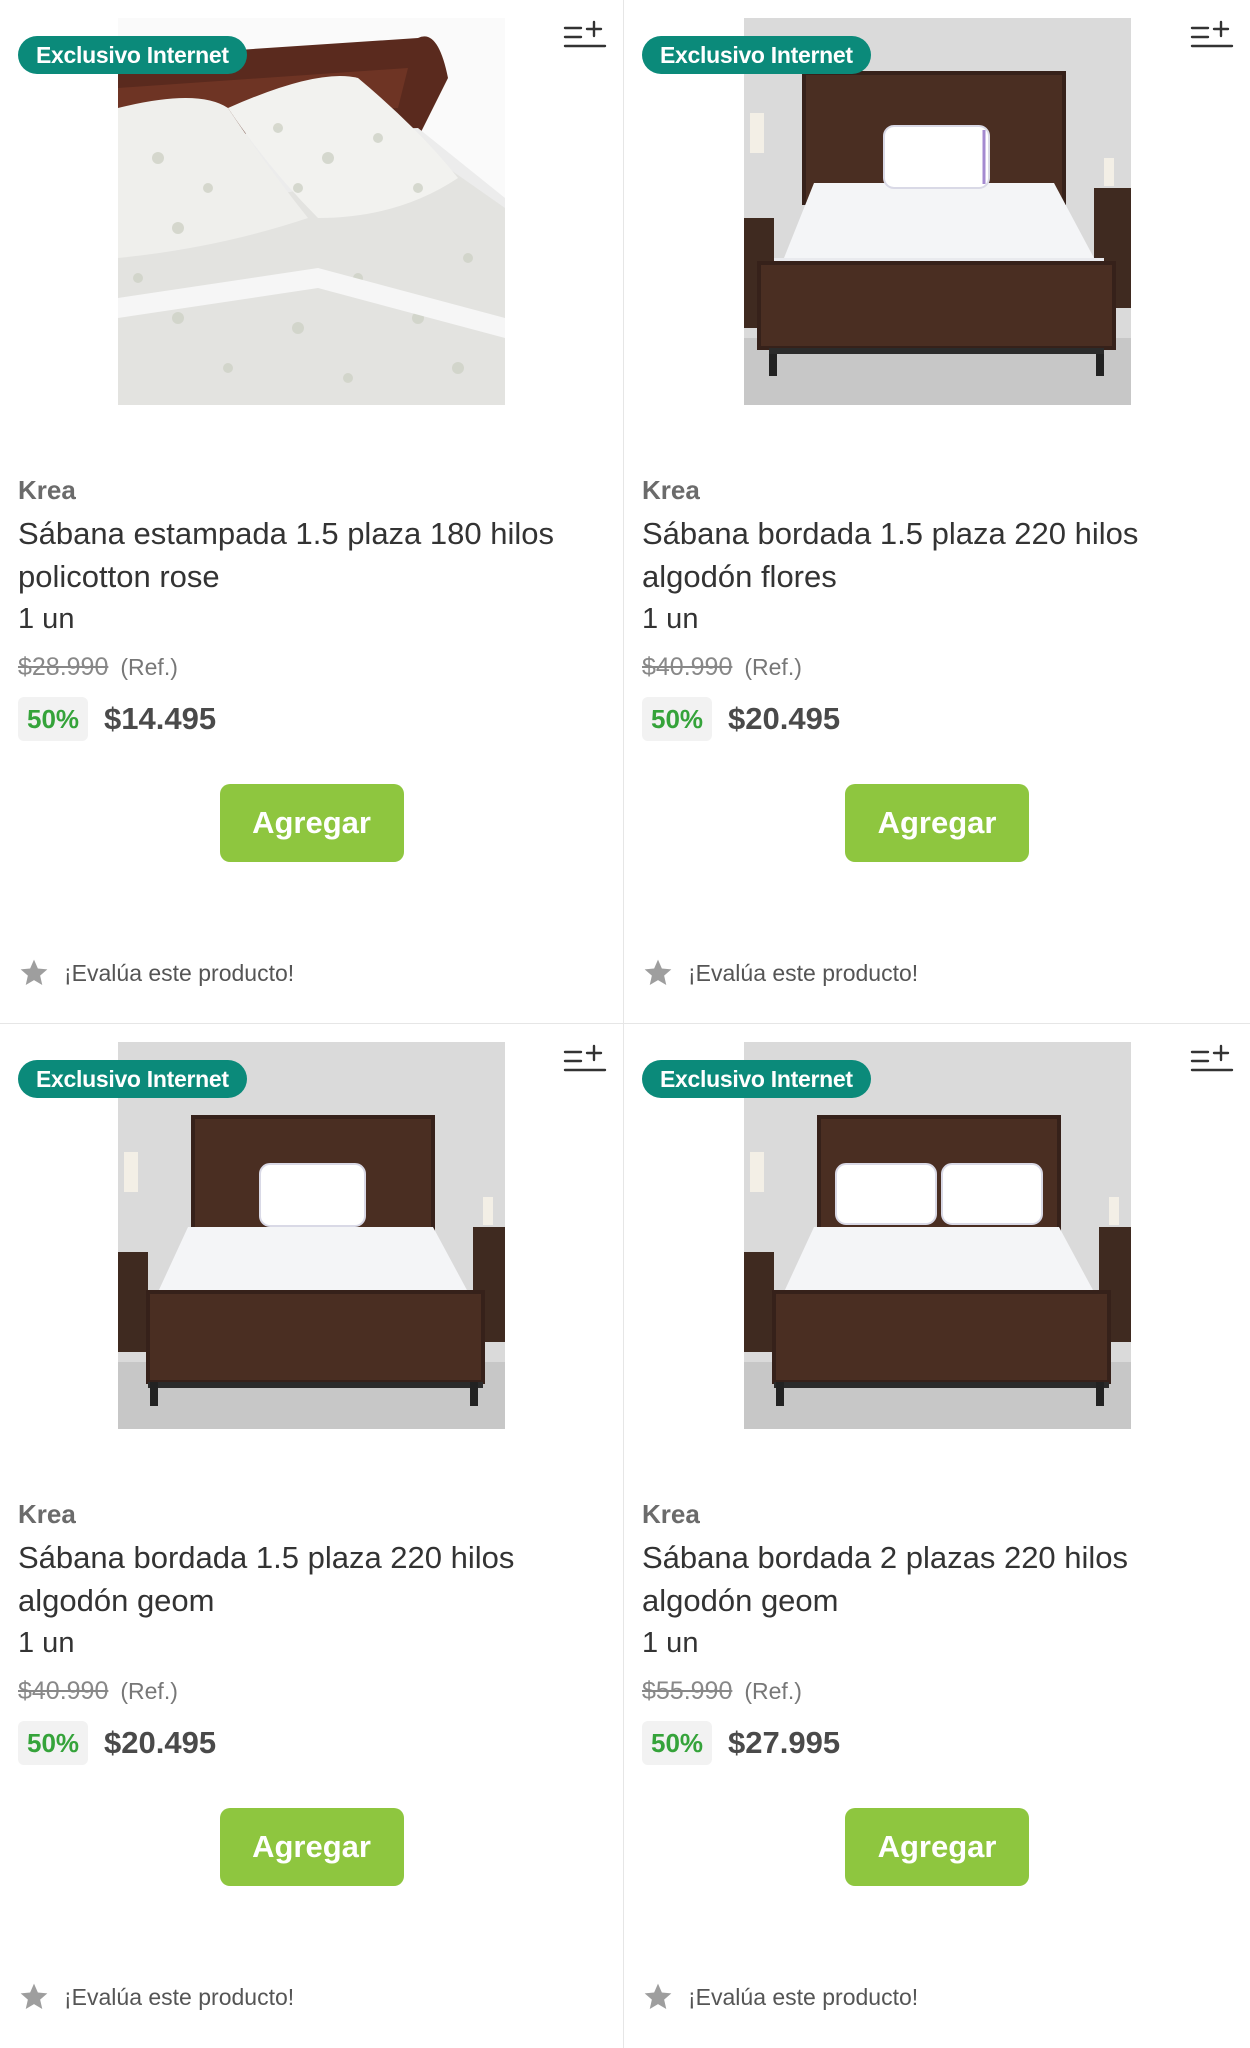  What do you see at coordinates (937, 1691) in the screenshot?
I see `reference-price-row: $55.990 (Ref.)` at bounding box center [937, 1691].